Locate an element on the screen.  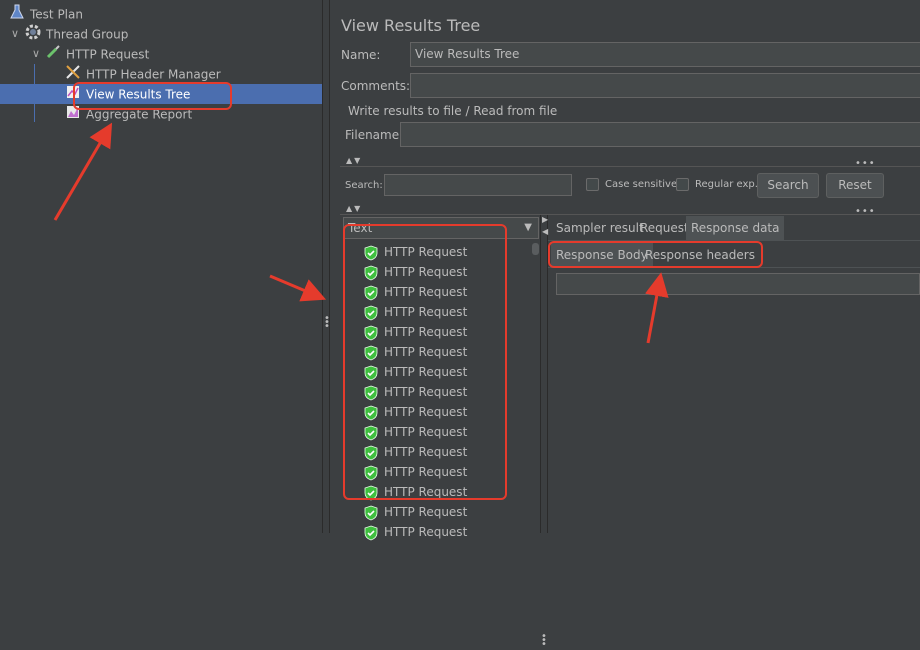
results-splitter: ▶ ◀ • • • is located at coordinates (544, 432).